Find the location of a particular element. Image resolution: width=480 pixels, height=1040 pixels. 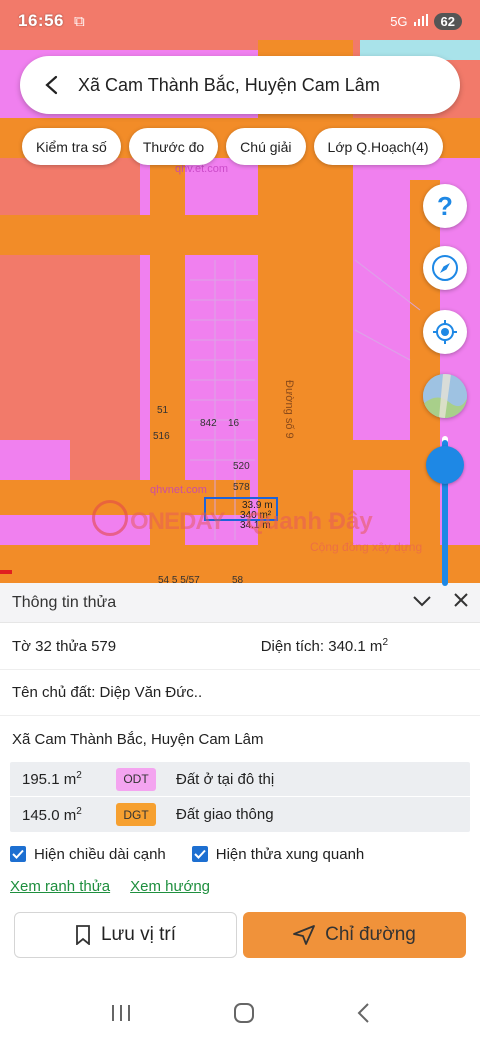

show-neighbors-toggle: Hiện thửa xung quanh is located at coordinates (278, 854).